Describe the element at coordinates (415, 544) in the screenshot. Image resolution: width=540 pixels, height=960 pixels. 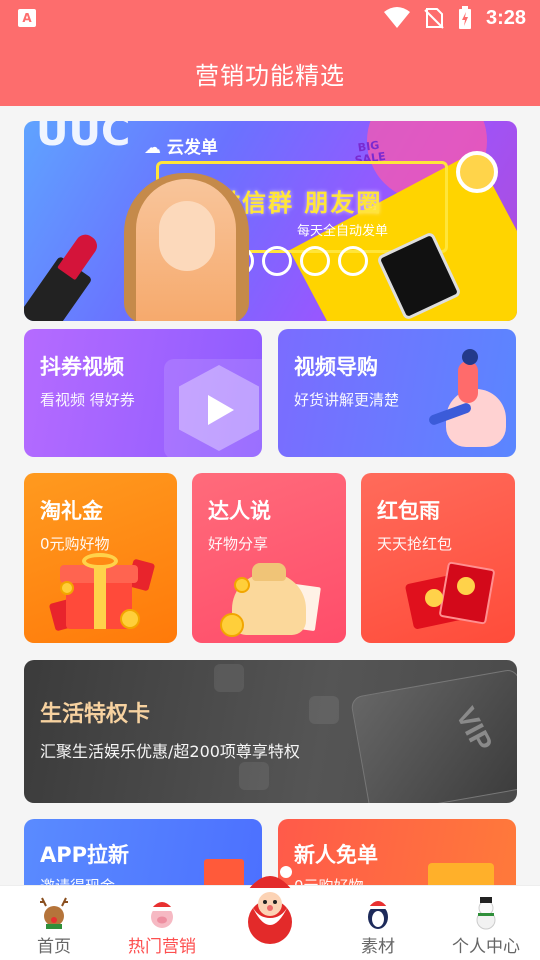
I see `tile-subtitle: 天天抢红包` at that location.